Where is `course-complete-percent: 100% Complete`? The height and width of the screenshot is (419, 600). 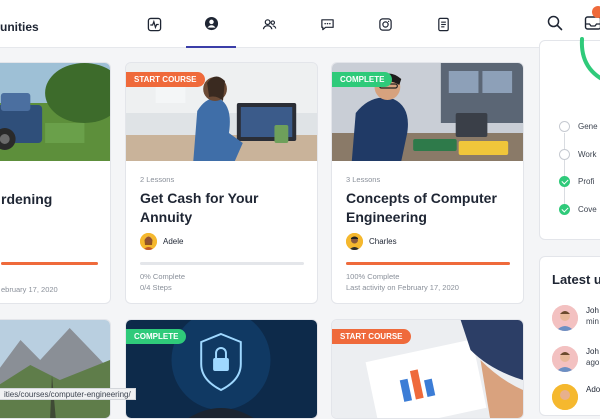
course-complete-percent: 100% Complete is located at coordinates (372, 276).